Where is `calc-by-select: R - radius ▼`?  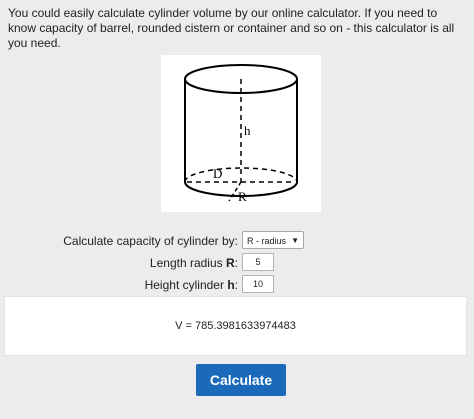 calc-by-select: R - radius ▼ is located at coordinates (273, 240).